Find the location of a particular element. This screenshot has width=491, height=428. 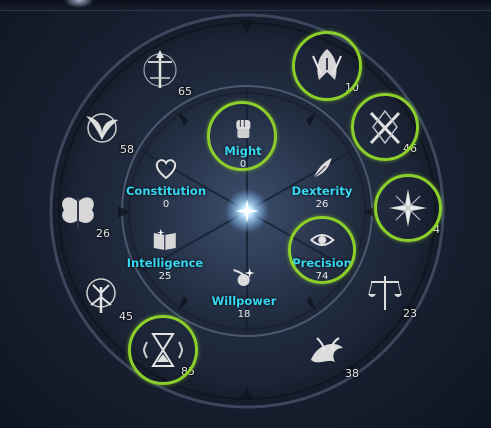

hourglass-emblem-icon is located at coordinates (163, 350).